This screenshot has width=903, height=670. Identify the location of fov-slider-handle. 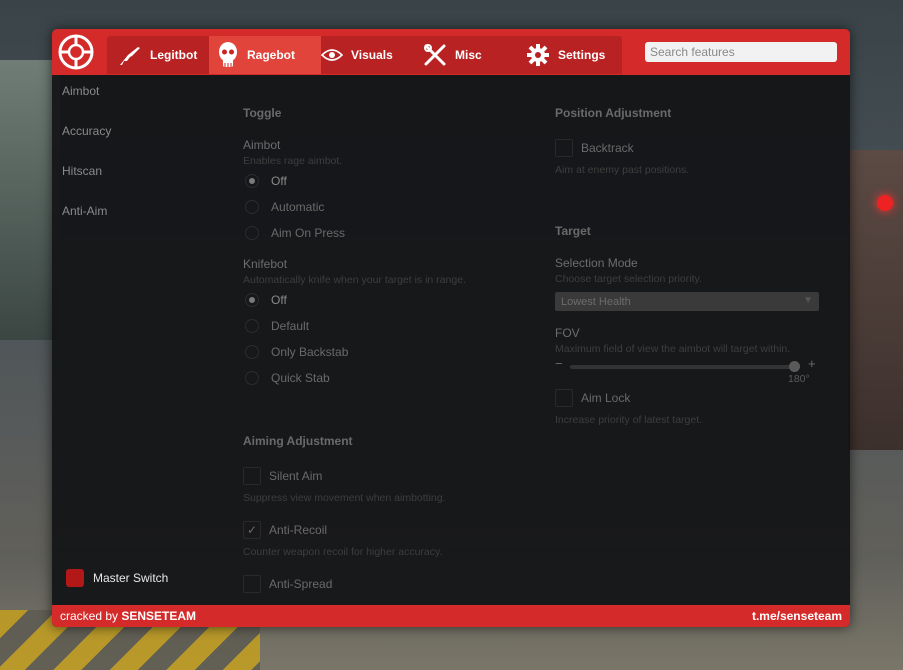
(794, 366).